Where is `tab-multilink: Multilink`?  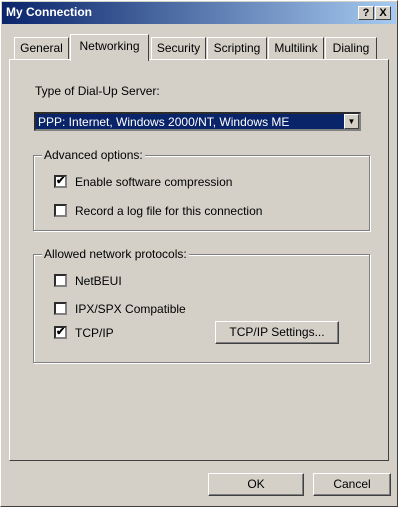
tab-multilink: Multilink is located at coordinates (296, 48).